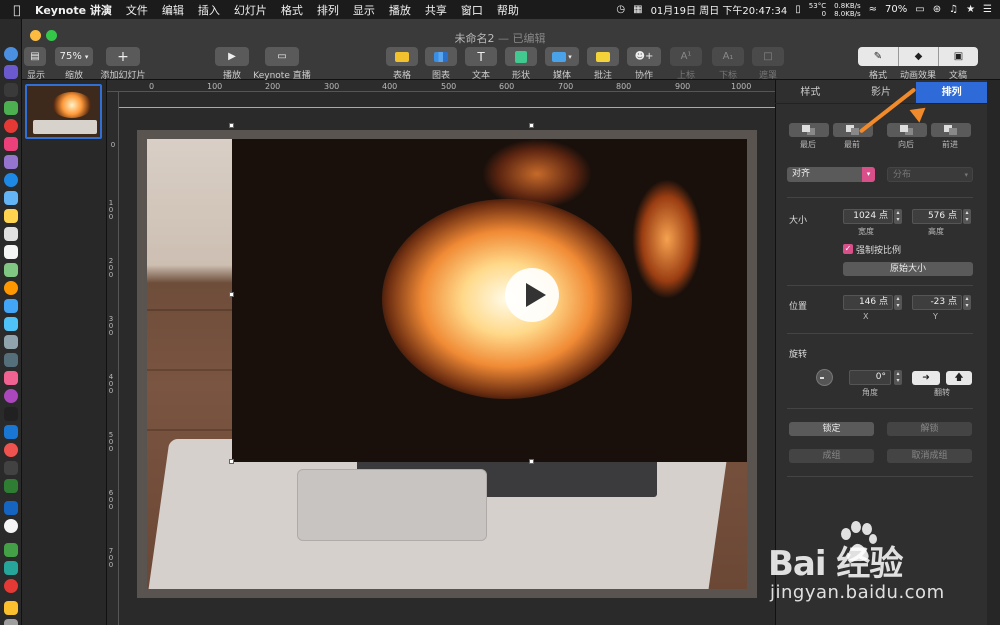 The height and width of the screenshot is (625, 1000). Describe the element at coordinates (878, 56) in the screenshot. I see `format-button: ✎` at that location.